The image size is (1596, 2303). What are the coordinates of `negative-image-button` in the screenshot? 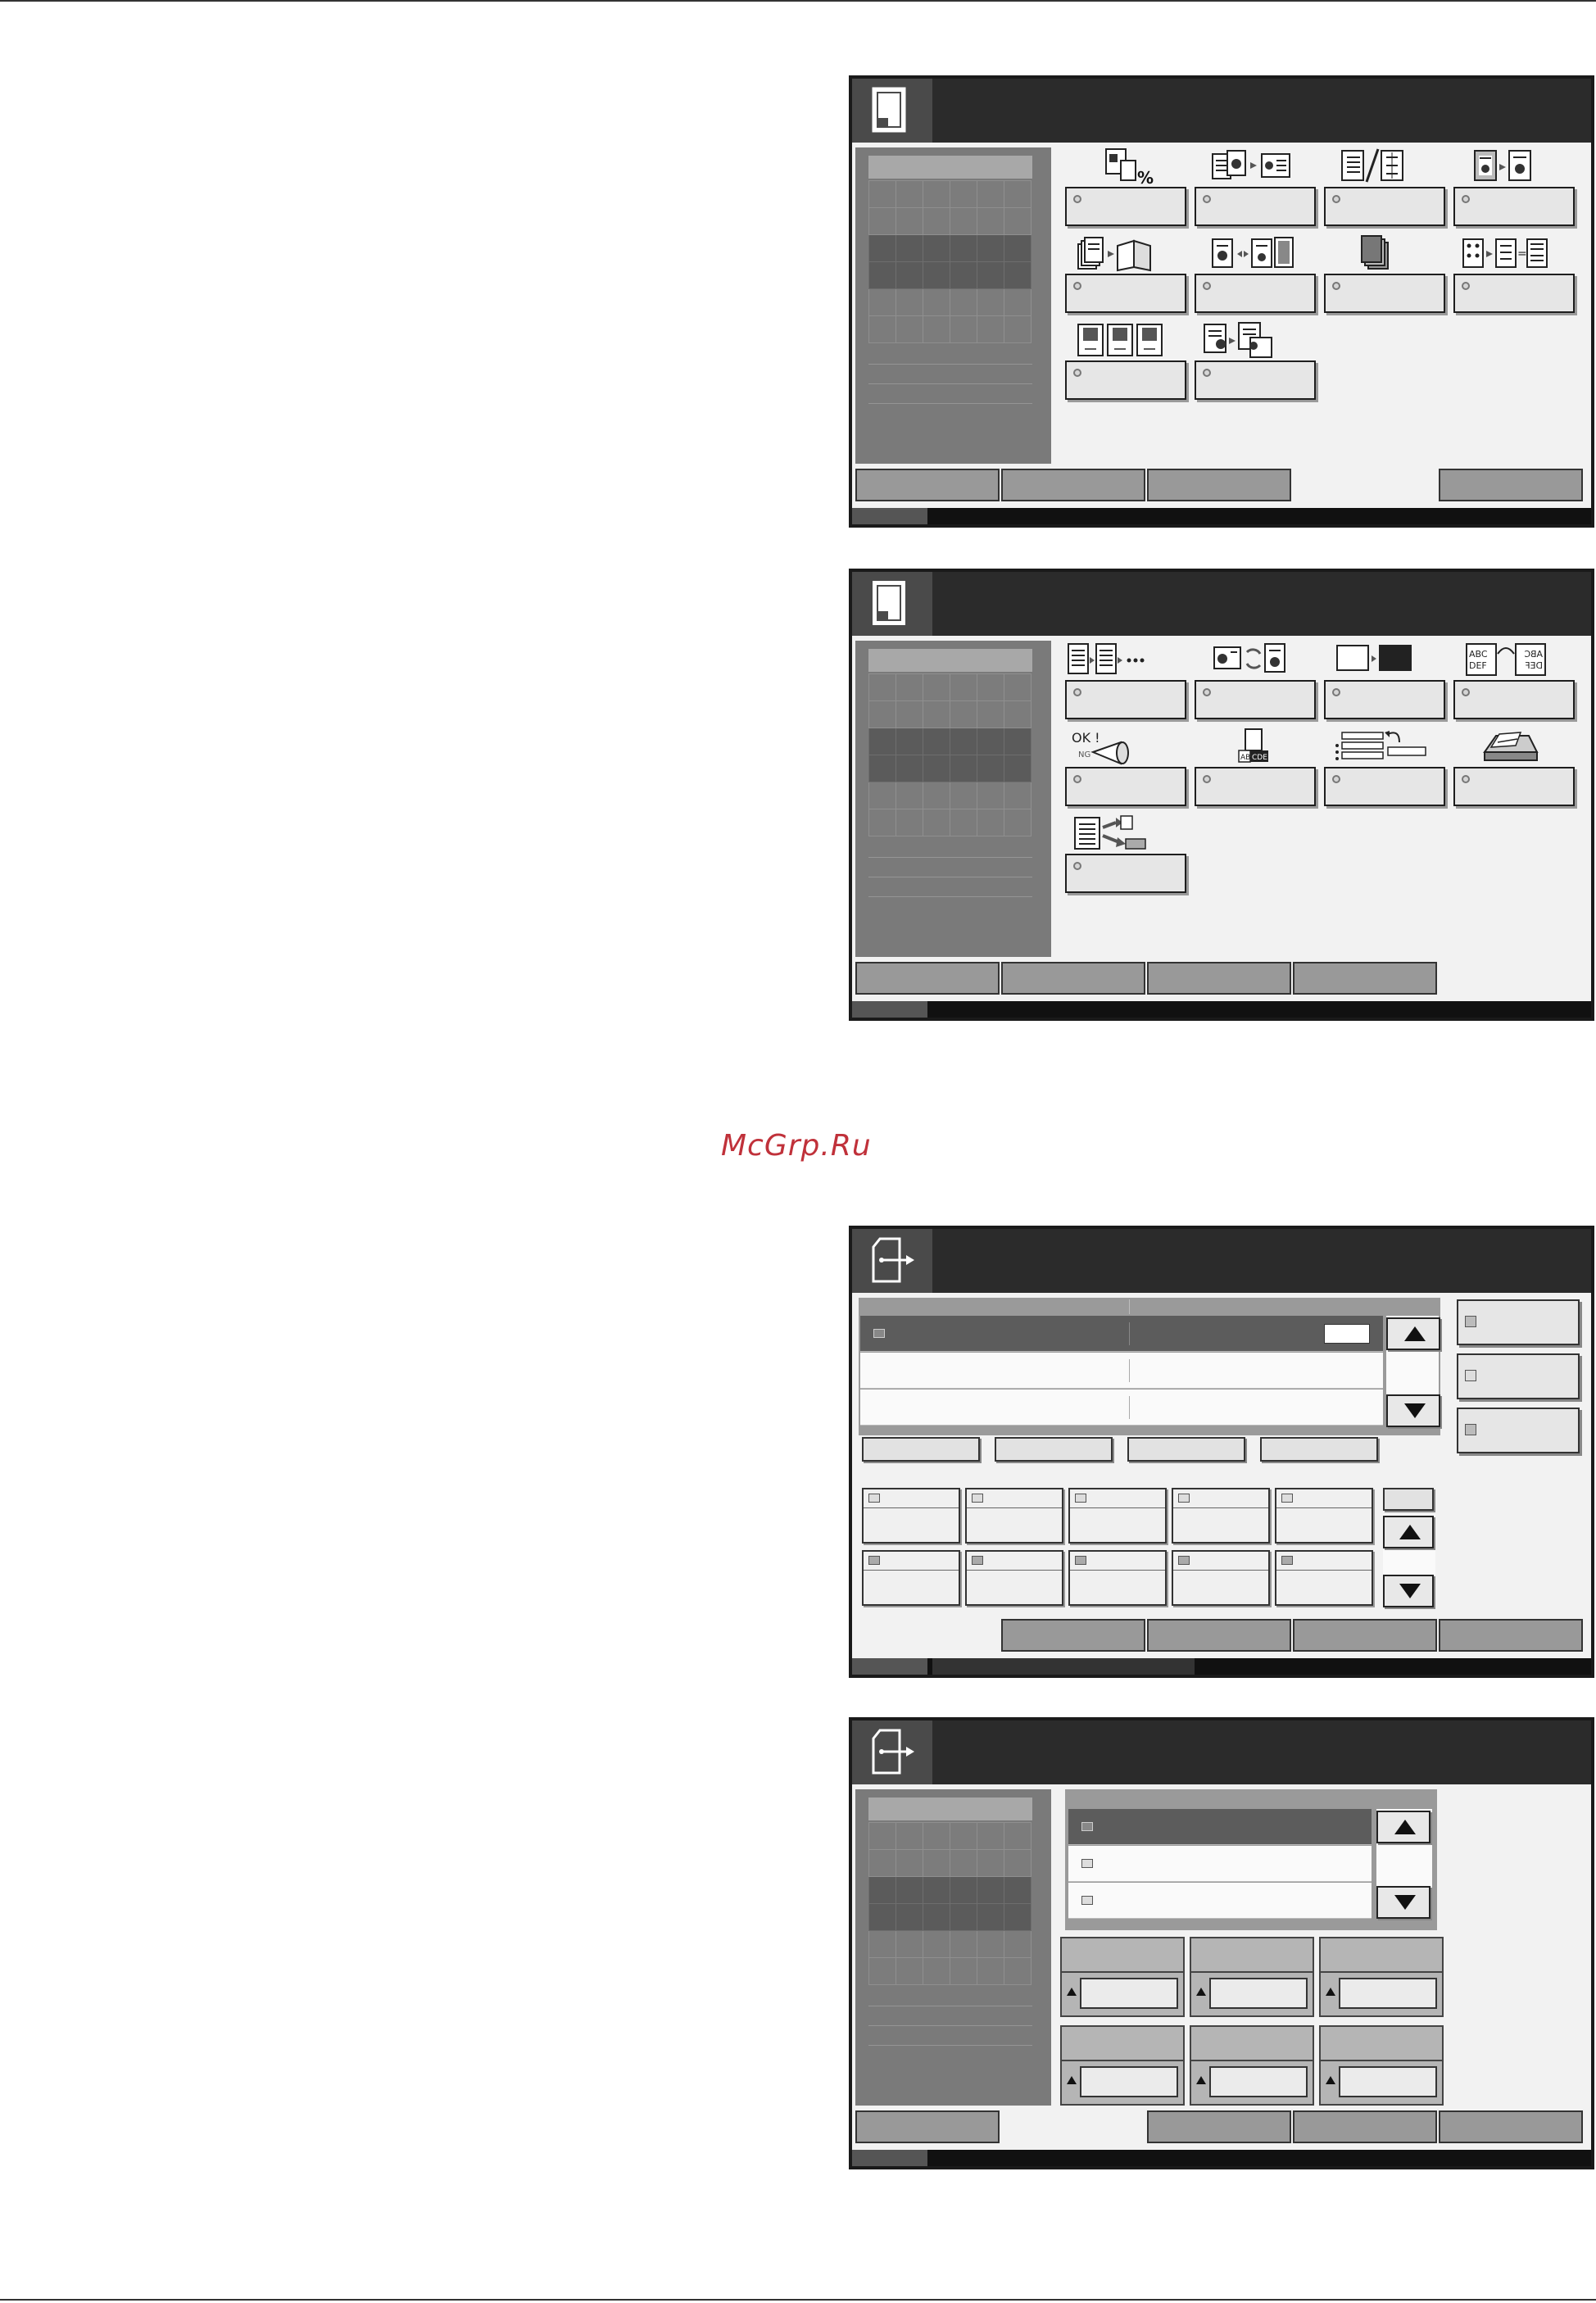 It's located at (1384, 699).